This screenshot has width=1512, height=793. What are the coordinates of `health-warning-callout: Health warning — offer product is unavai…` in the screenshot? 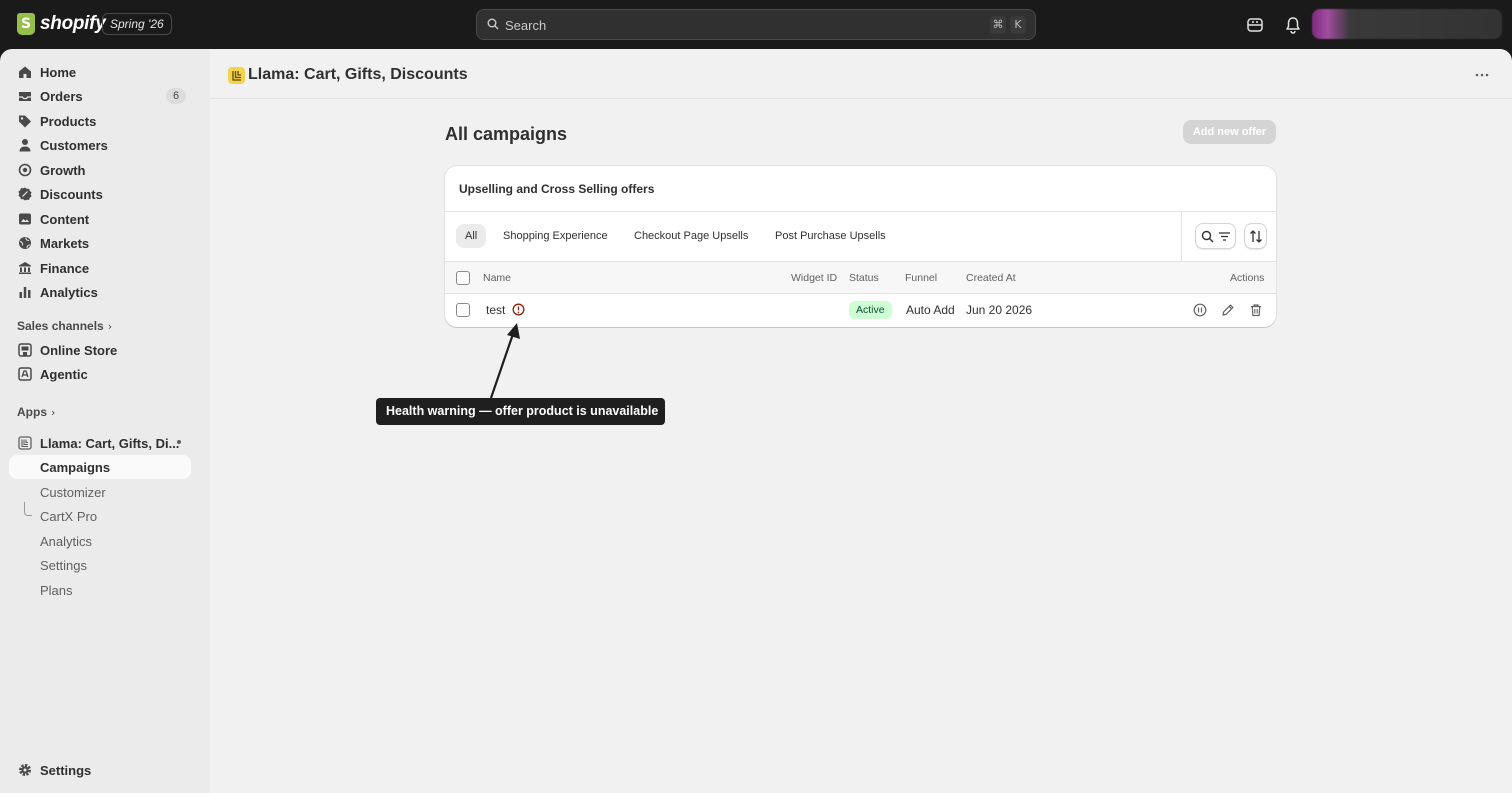 It's located at (520, 411).